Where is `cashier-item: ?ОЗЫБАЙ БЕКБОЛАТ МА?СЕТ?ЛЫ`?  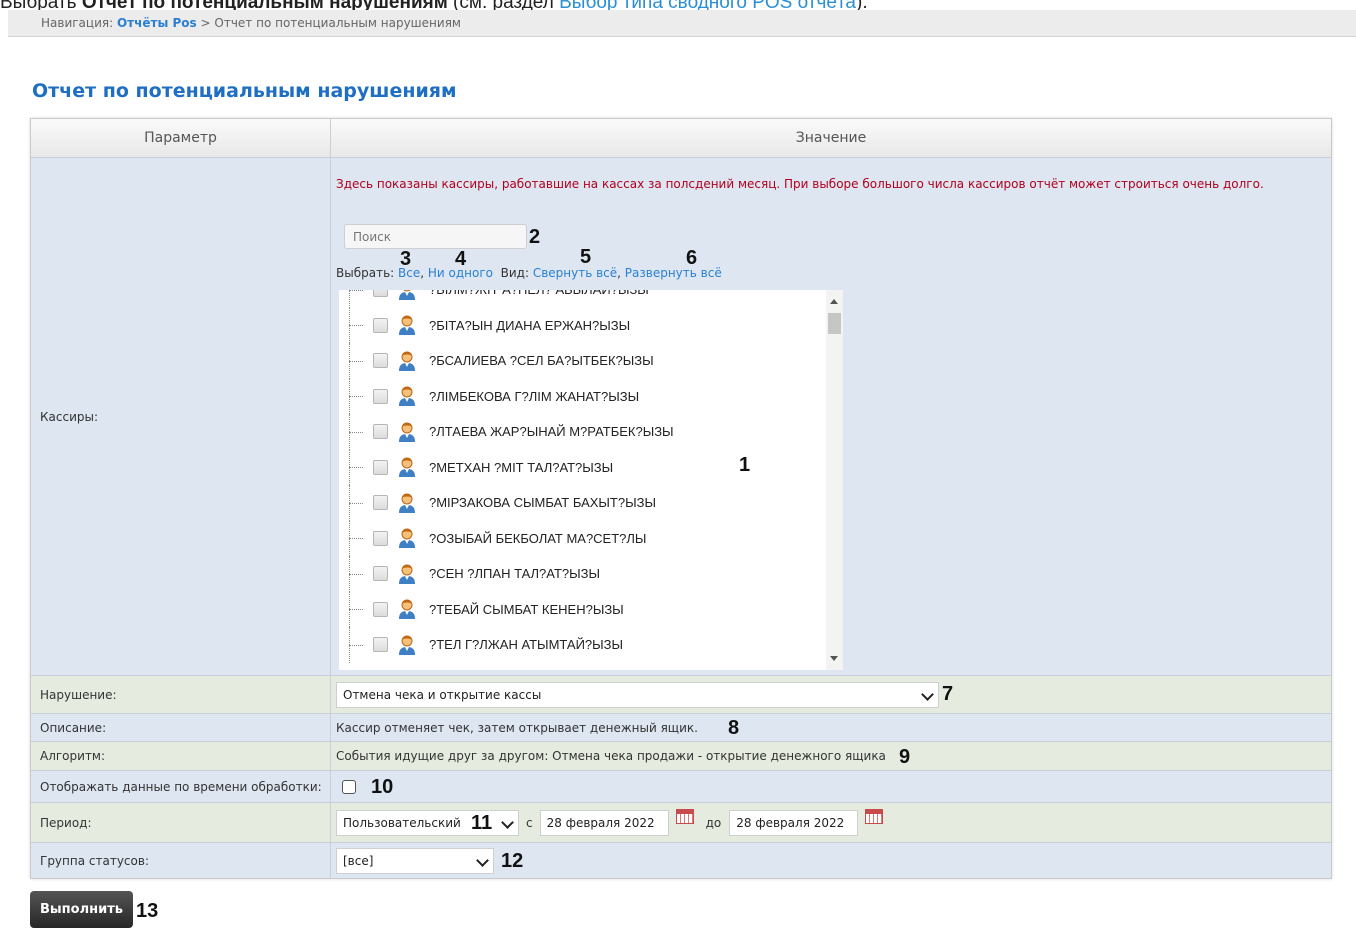 cashier-item: ?ОЗЫБАЙ БЕКБОЛАТ МА?СЕТ?ЛЫ is located at coordinates (582, 538).